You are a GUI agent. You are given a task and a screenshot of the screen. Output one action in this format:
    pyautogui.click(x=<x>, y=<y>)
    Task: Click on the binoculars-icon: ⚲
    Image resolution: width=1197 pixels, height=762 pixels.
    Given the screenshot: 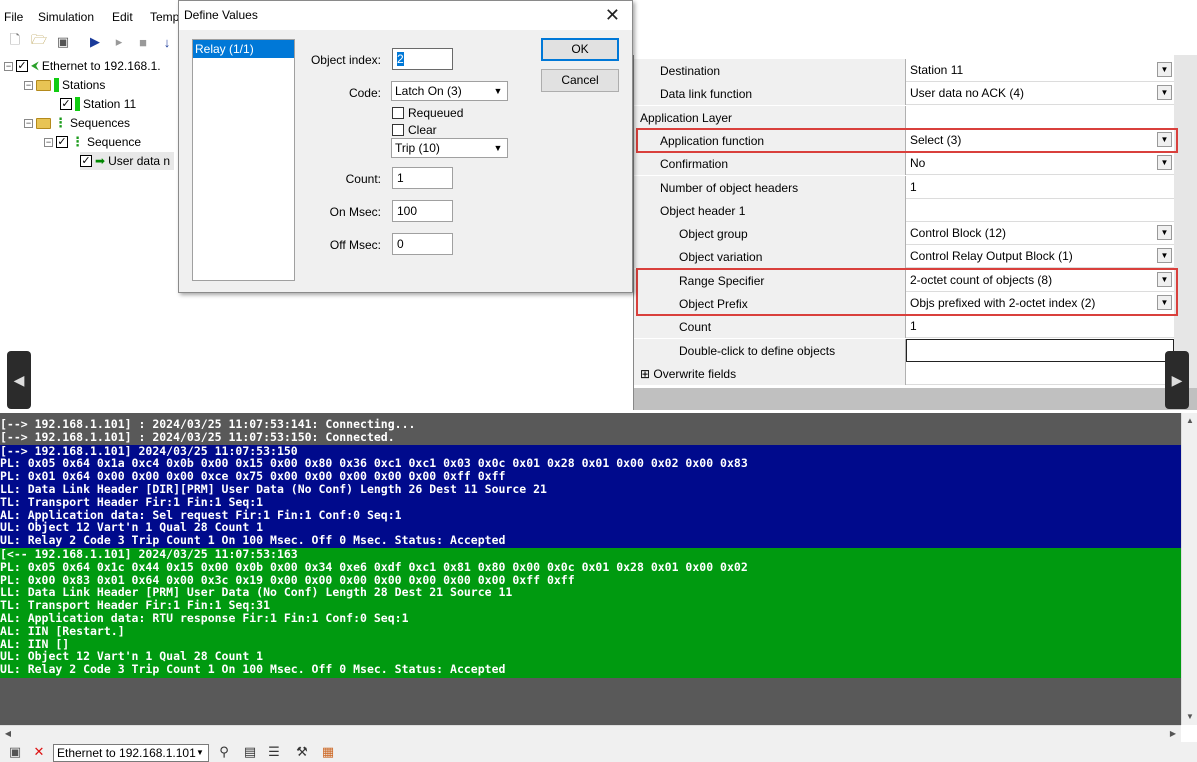 What is the action you would take?
    pyautogui.click(x=224, y=752)
    